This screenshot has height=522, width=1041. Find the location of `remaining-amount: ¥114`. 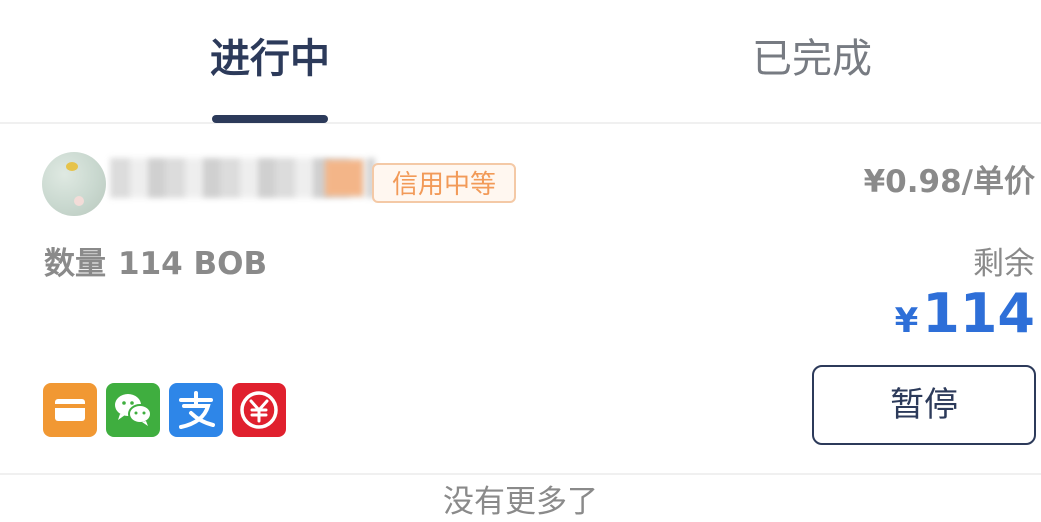

remaining-amount: ¥114 is located at coordinates (965, 314).